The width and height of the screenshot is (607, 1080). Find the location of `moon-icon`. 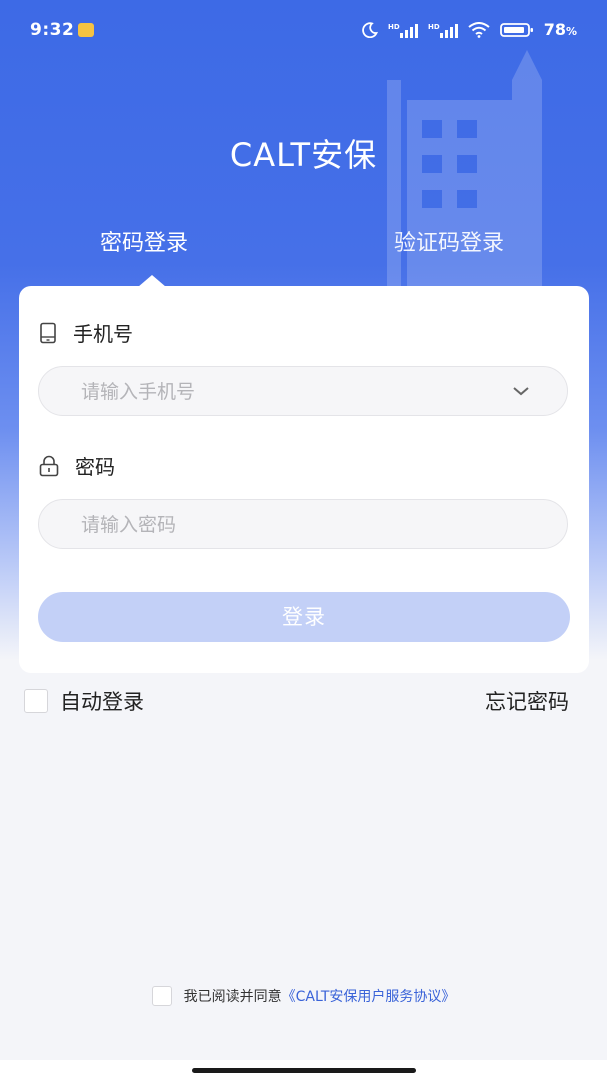

moon-icon is located at coordinates (369, 29).